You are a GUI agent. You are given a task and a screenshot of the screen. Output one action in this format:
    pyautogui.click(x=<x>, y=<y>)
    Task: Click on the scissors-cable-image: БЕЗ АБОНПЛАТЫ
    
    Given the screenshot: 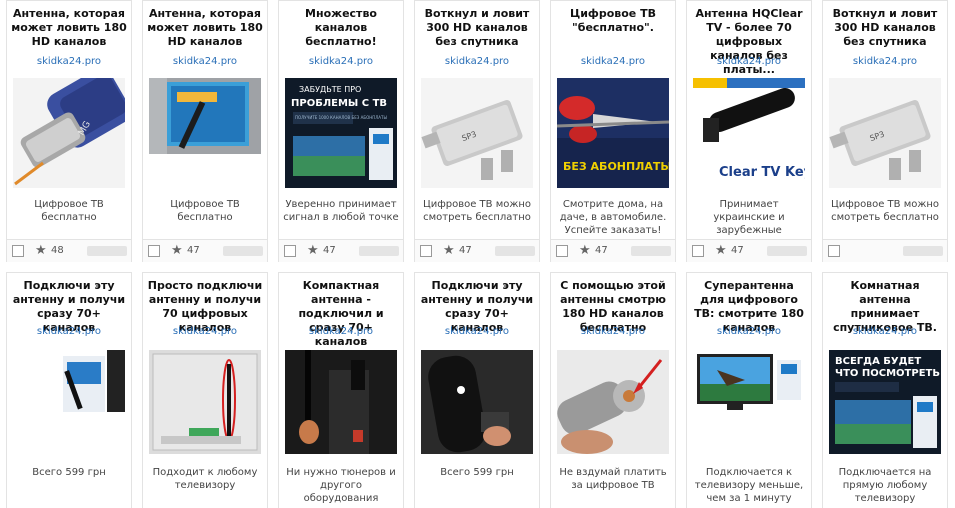 What is the action you would take?
    pyautogui.click(x=613, y=133)
    